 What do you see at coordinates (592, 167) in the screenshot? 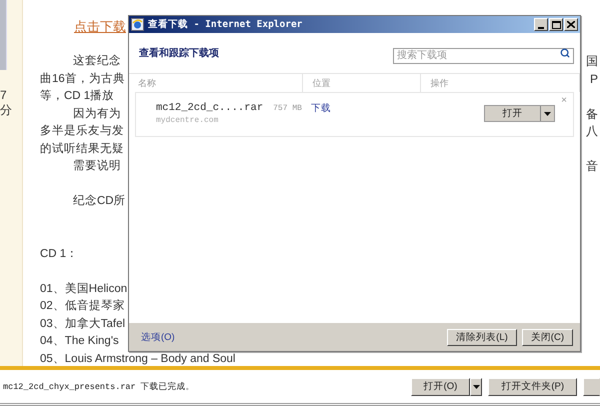
I see `text-fragment: 音` at bounding box center [592, 167].